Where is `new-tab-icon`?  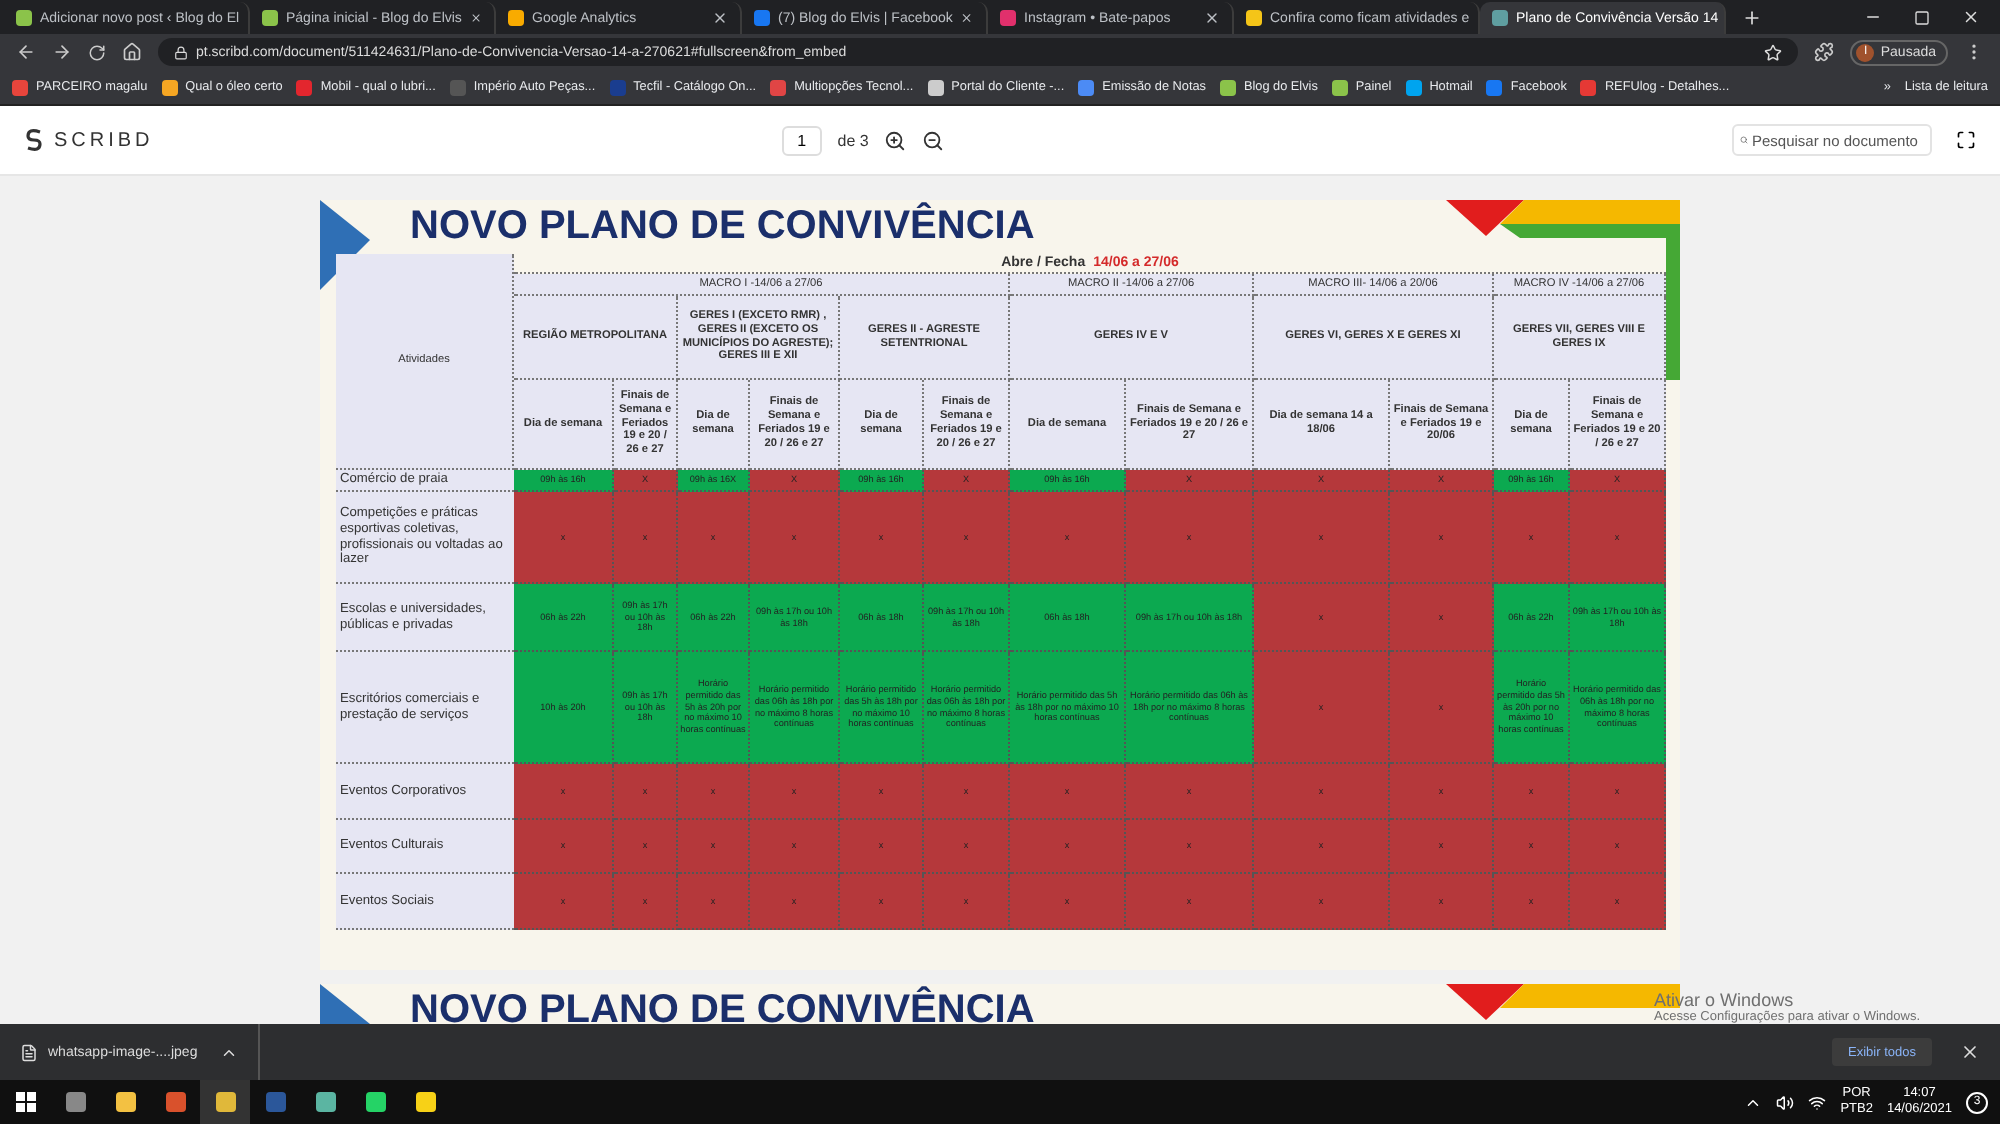 new-tab-icon is located at coordinates (1752, 18).